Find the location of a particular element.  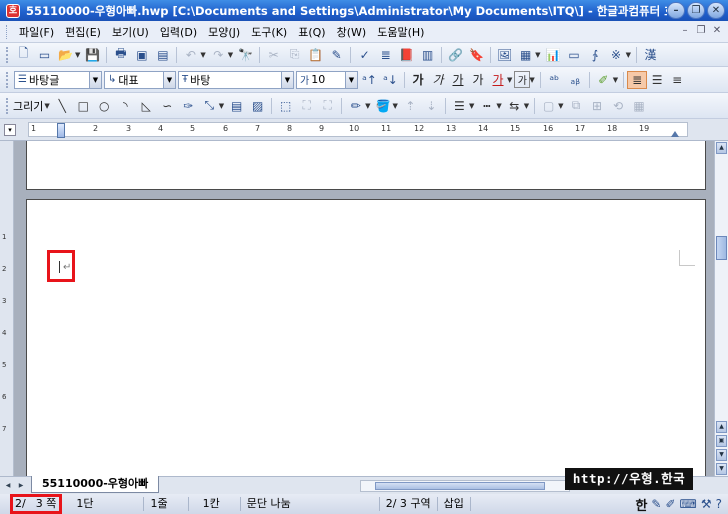

undo-dropdown-icon: ▼ is located at coordinates (202, 55).